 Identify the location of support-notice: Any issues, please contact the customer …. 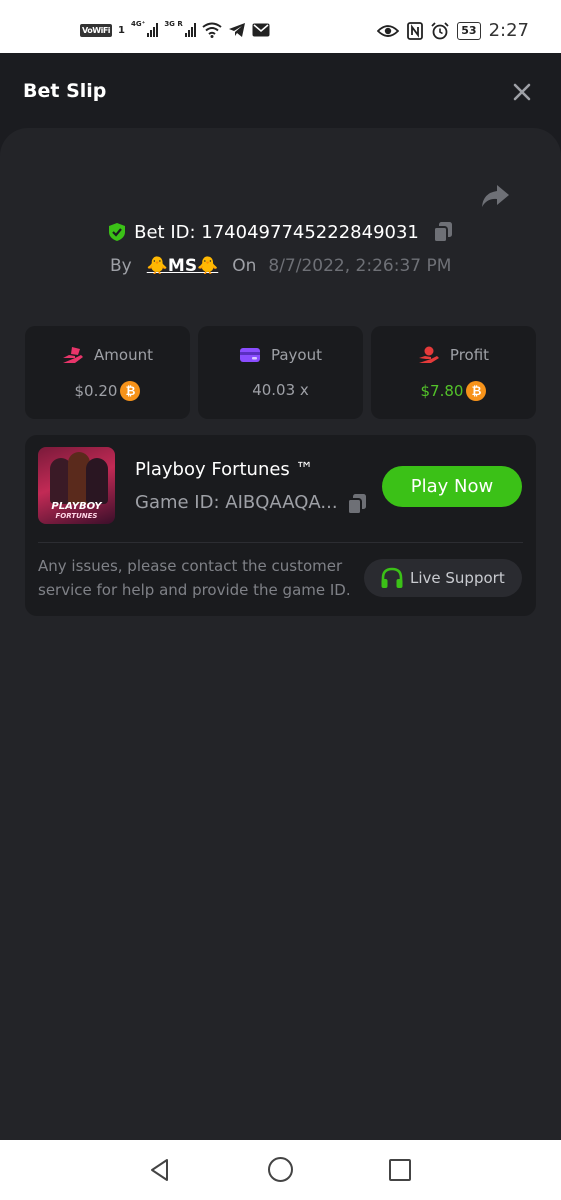
(194, 578).